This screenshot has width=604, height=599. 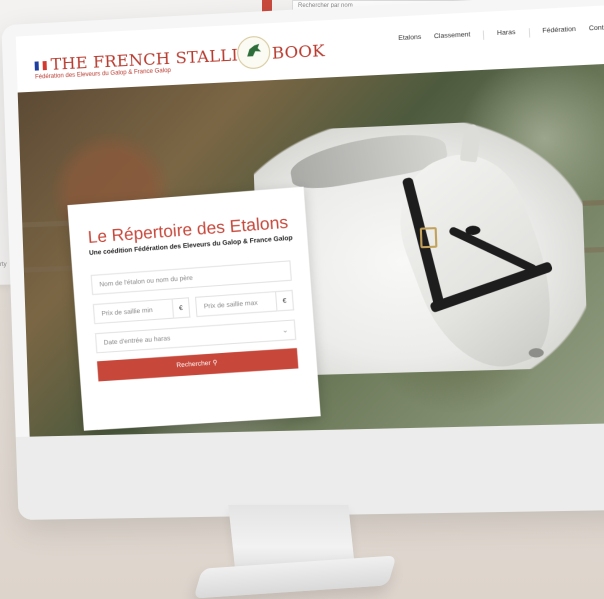 I want to click on background-side-text: rty, so click(x=3, y=265).